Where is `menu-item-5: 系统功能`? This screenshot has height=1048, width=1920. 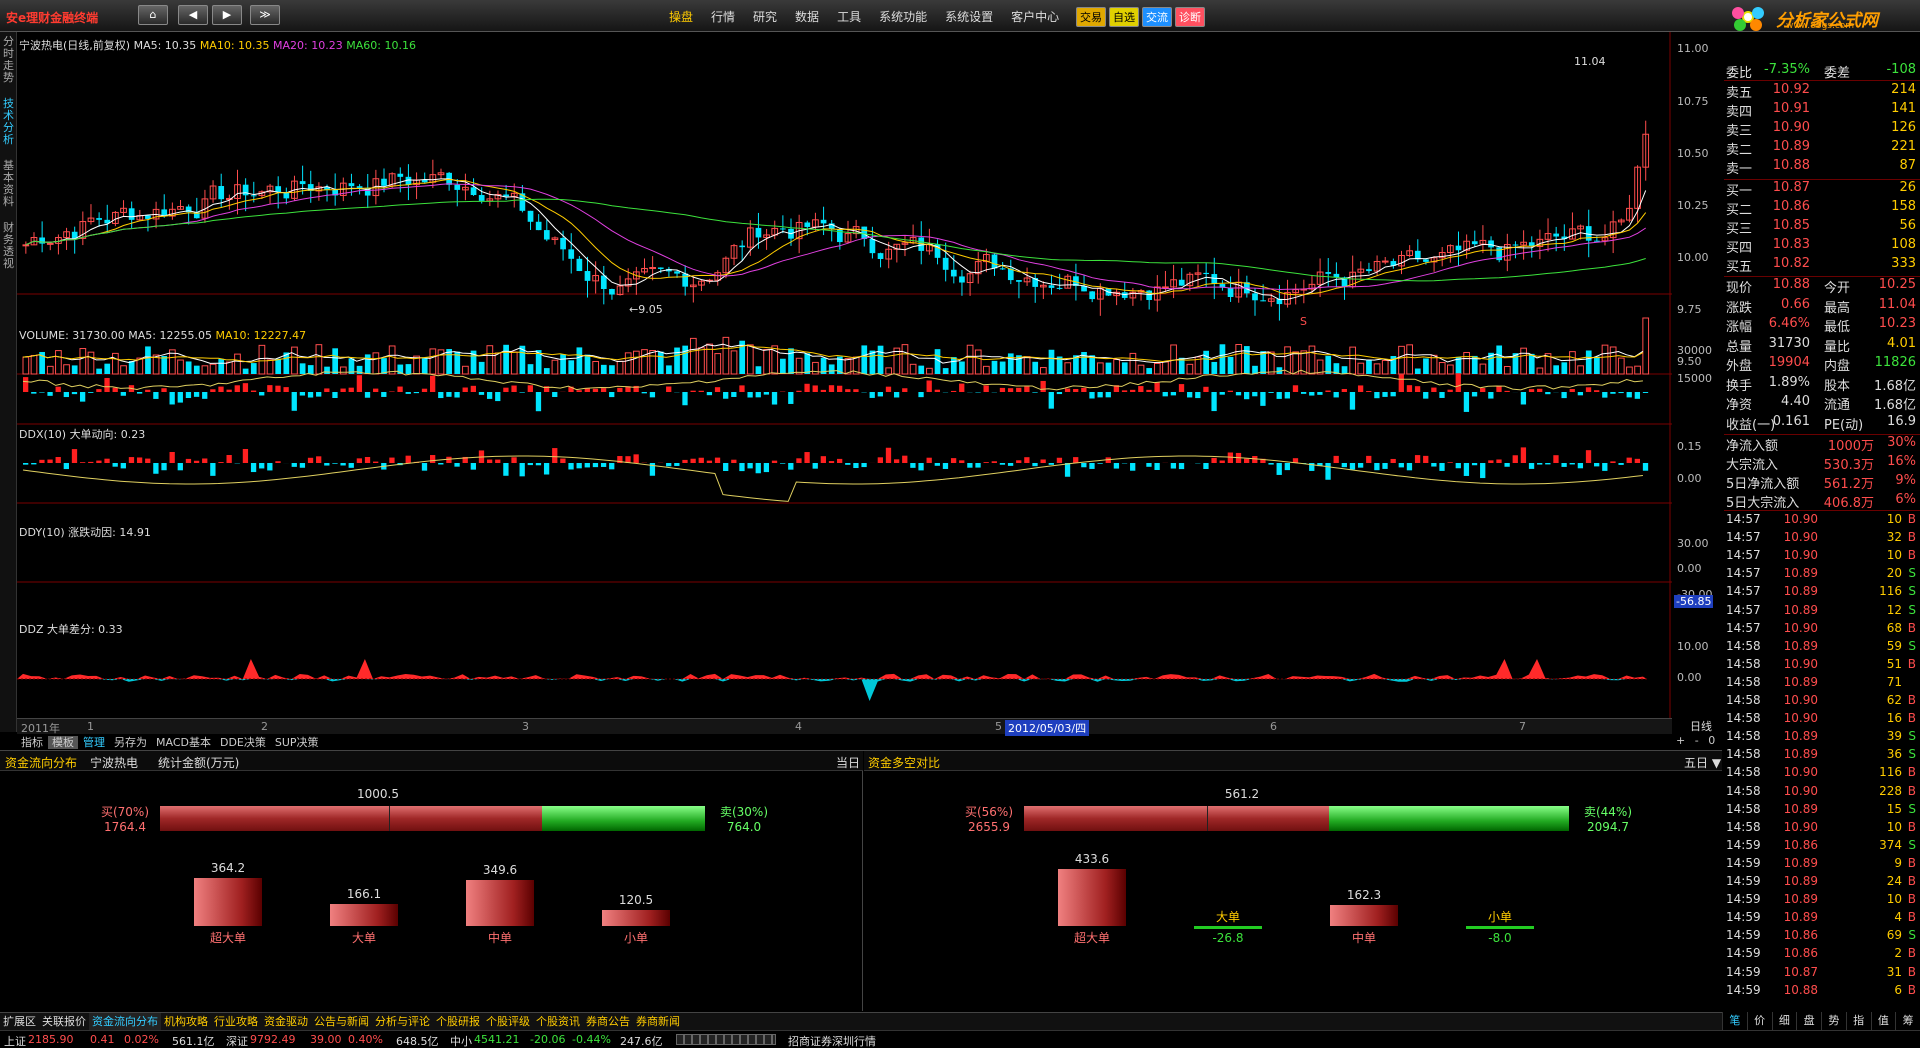 menu-item-5: 系统功能 is located at coordinates (903, 16).